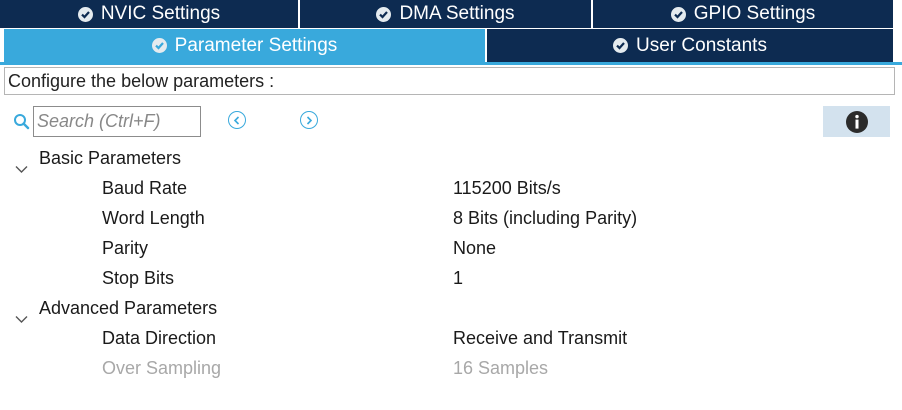  Describe the element at coordinates (451, 368) in the screenshot. I see `param-row-over-sampling: Over Sampling 16 Samples` at that location.